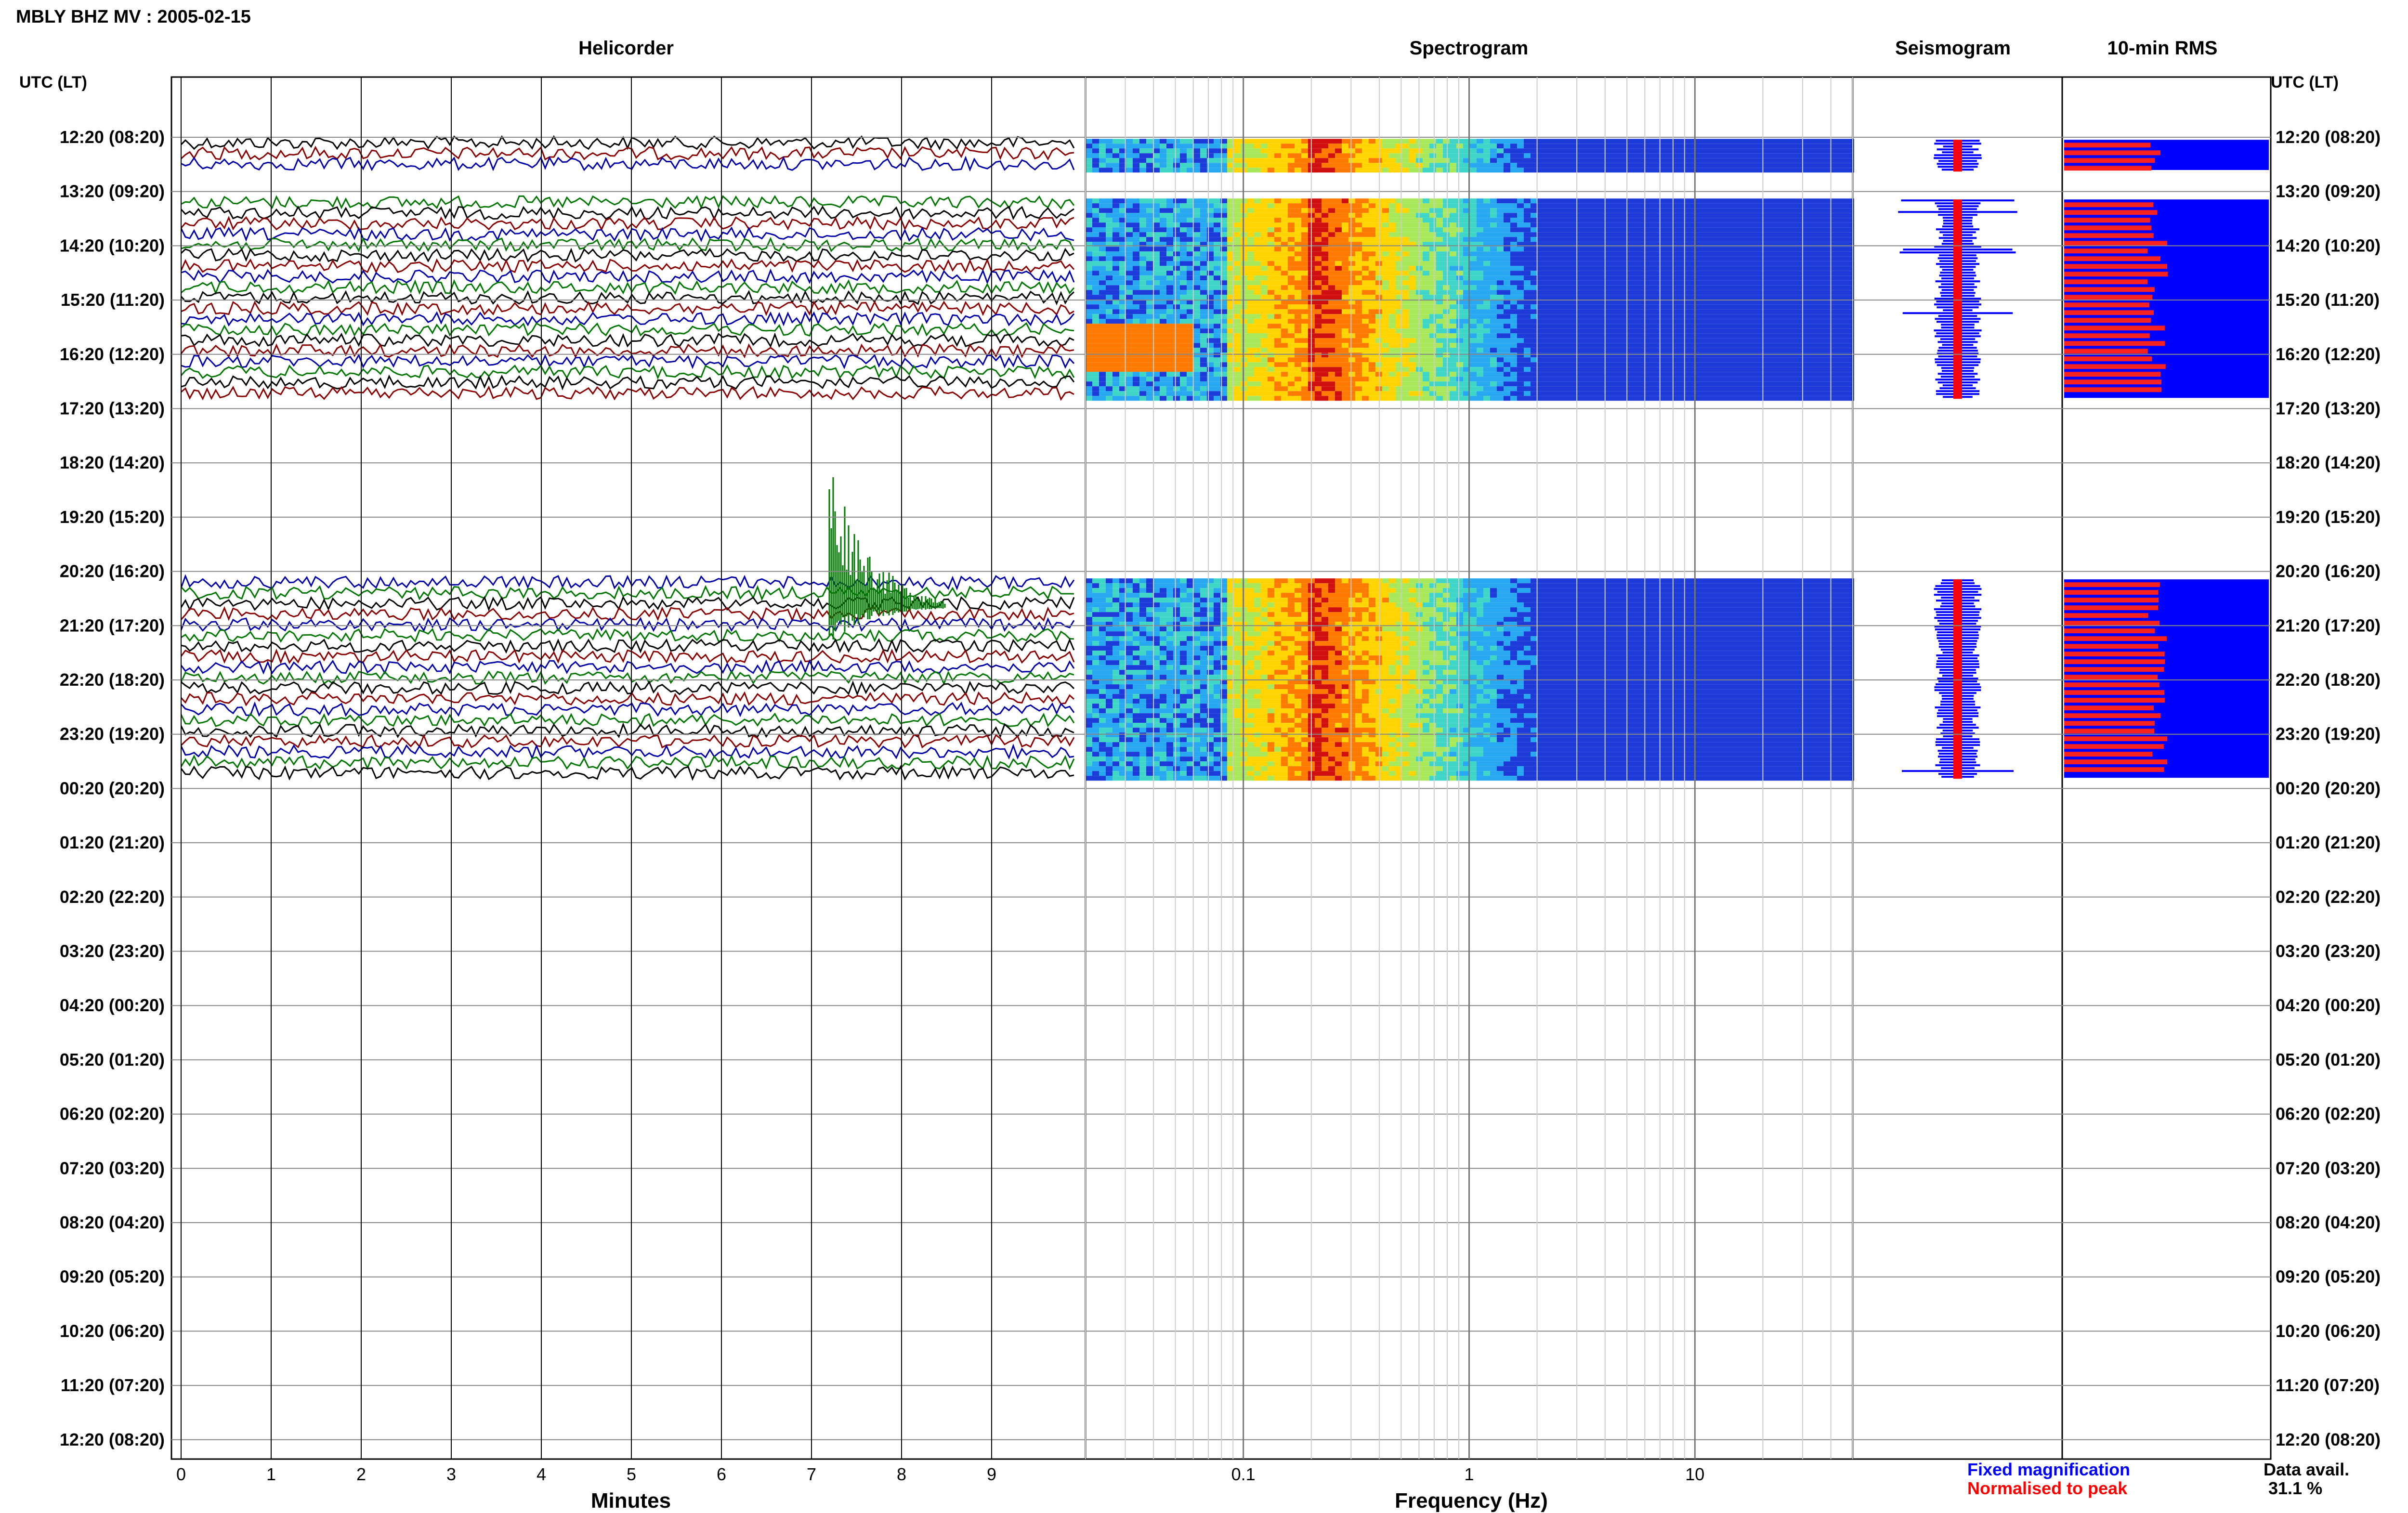  What do you see at coordinates (112, 842) in the screenshot?
I see `time-label-left: 01:20 (21:20)` at bounding box center [112, 842].